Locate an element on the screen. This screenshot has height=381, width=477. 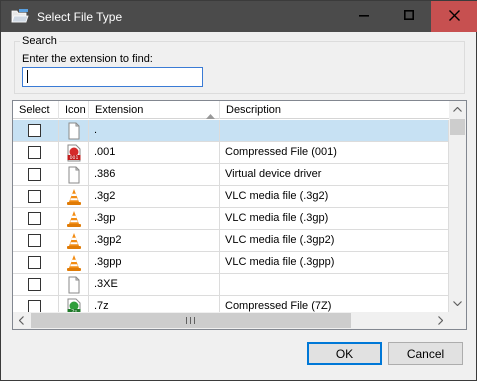
table-row: .3XE is located at coordinates (231, 285).